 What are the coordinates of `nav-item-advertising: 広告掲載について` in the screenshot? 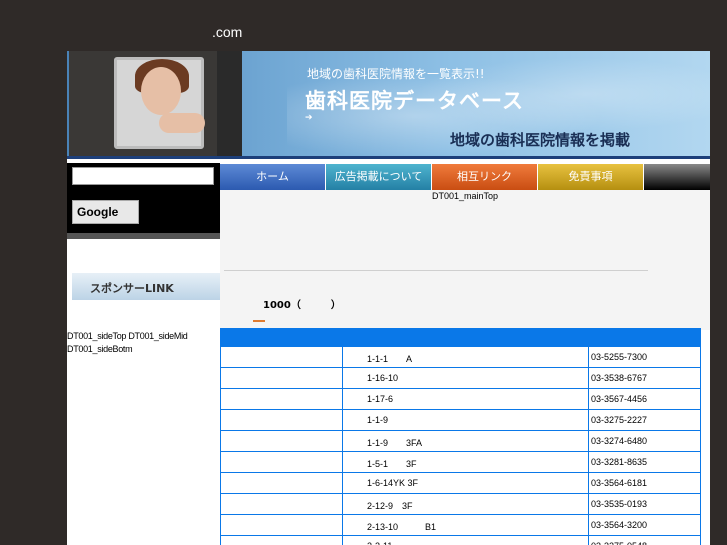 It's located at (379, 177).